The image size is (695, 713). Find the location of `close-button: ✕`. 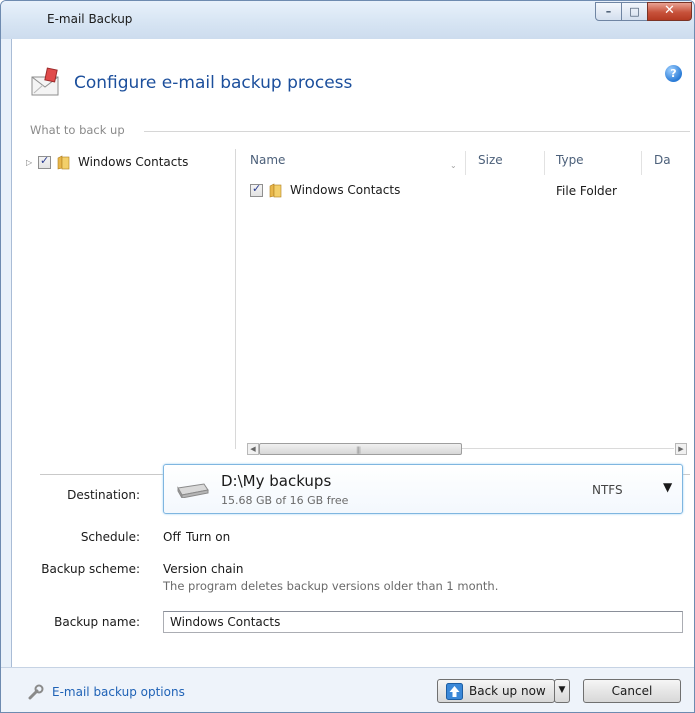

close-button: ✕ is located at coordinates (669, 11).